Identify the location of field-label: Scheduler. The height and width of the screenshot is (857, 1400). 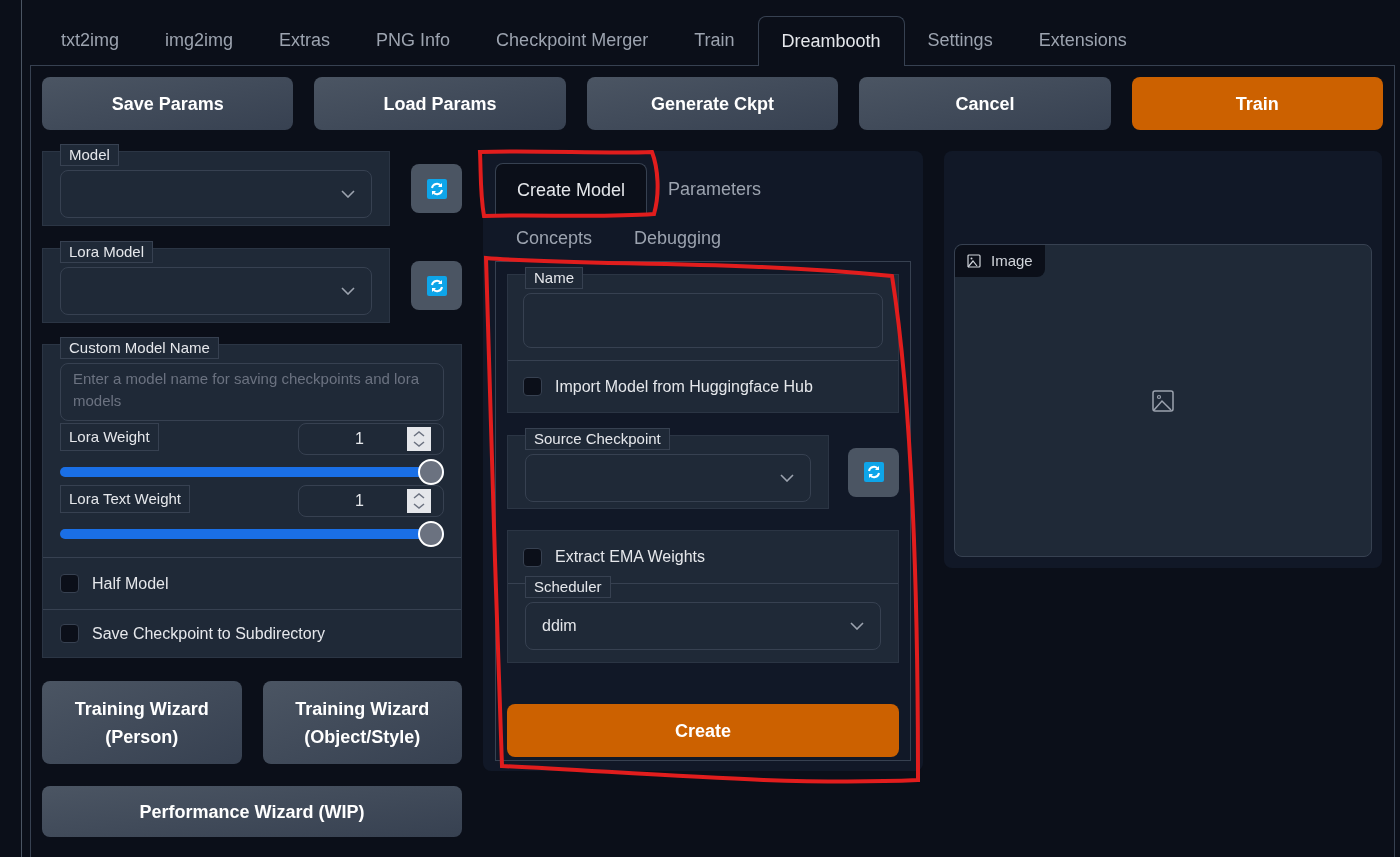
(568, 587).